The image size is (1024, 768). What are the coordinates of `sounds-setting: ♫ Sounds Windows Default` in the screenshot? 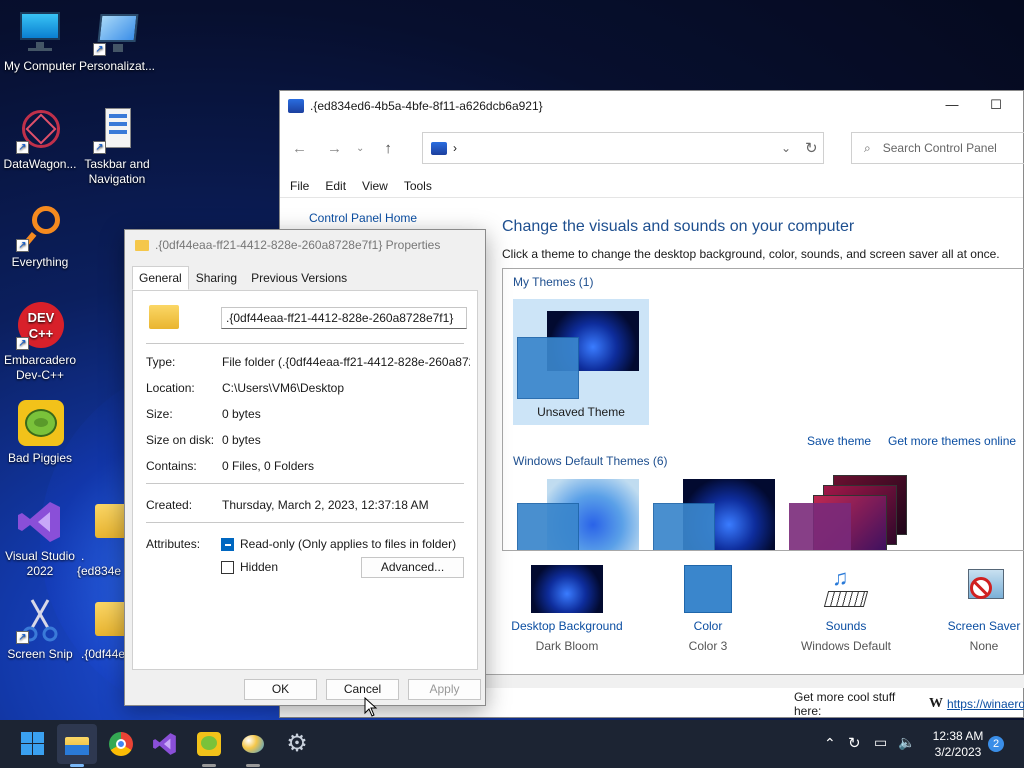 It's located at (846, 609).